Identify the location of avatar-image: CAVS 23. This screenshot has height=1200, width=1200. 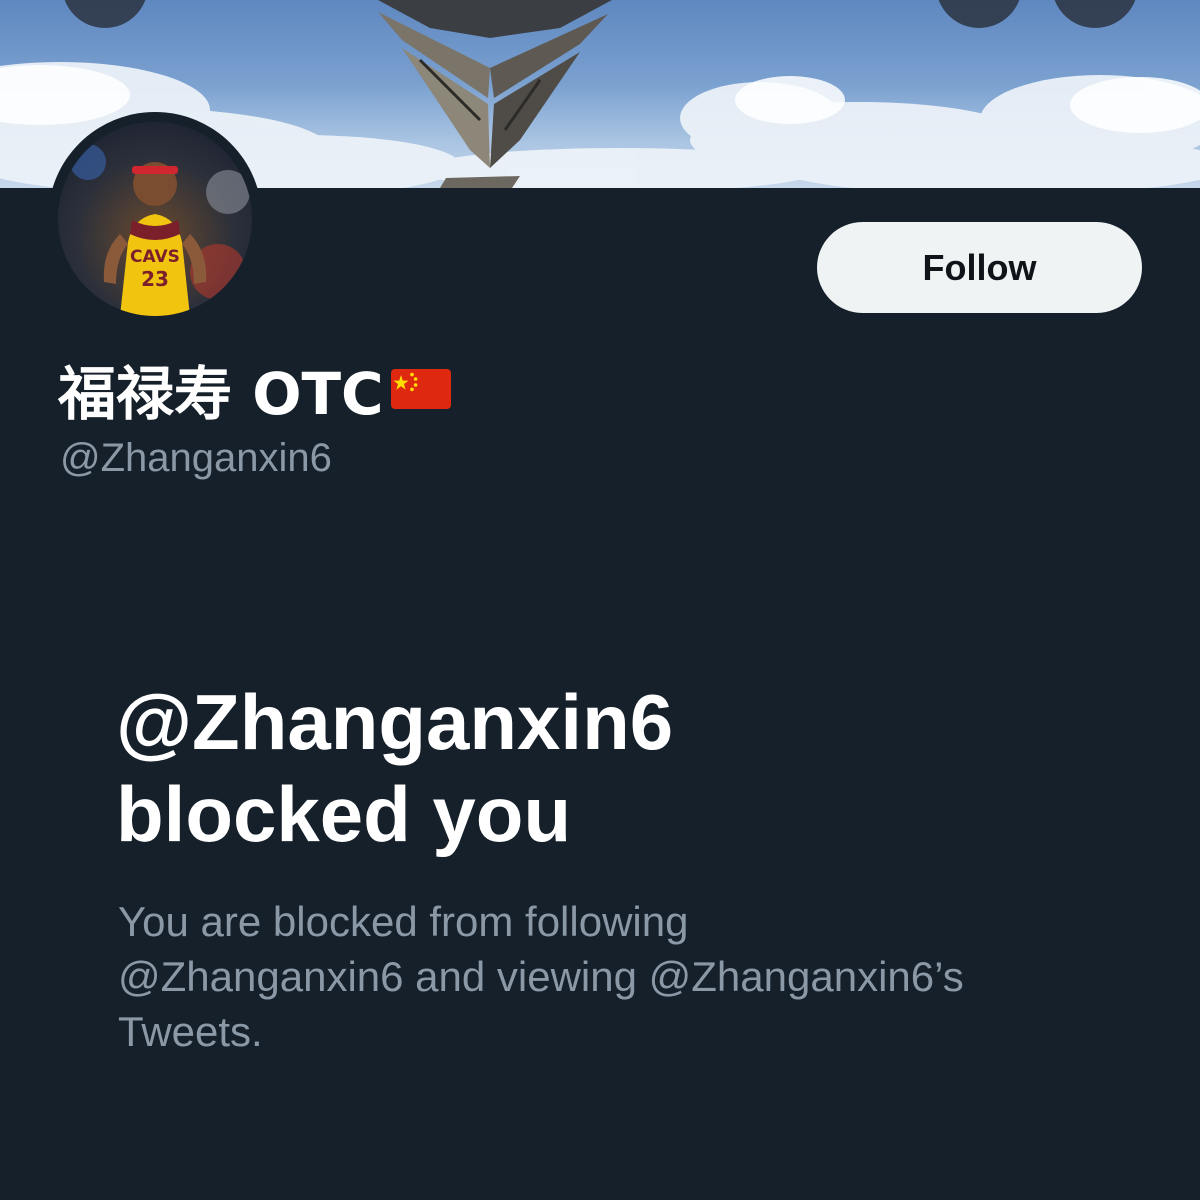
(155, 219).